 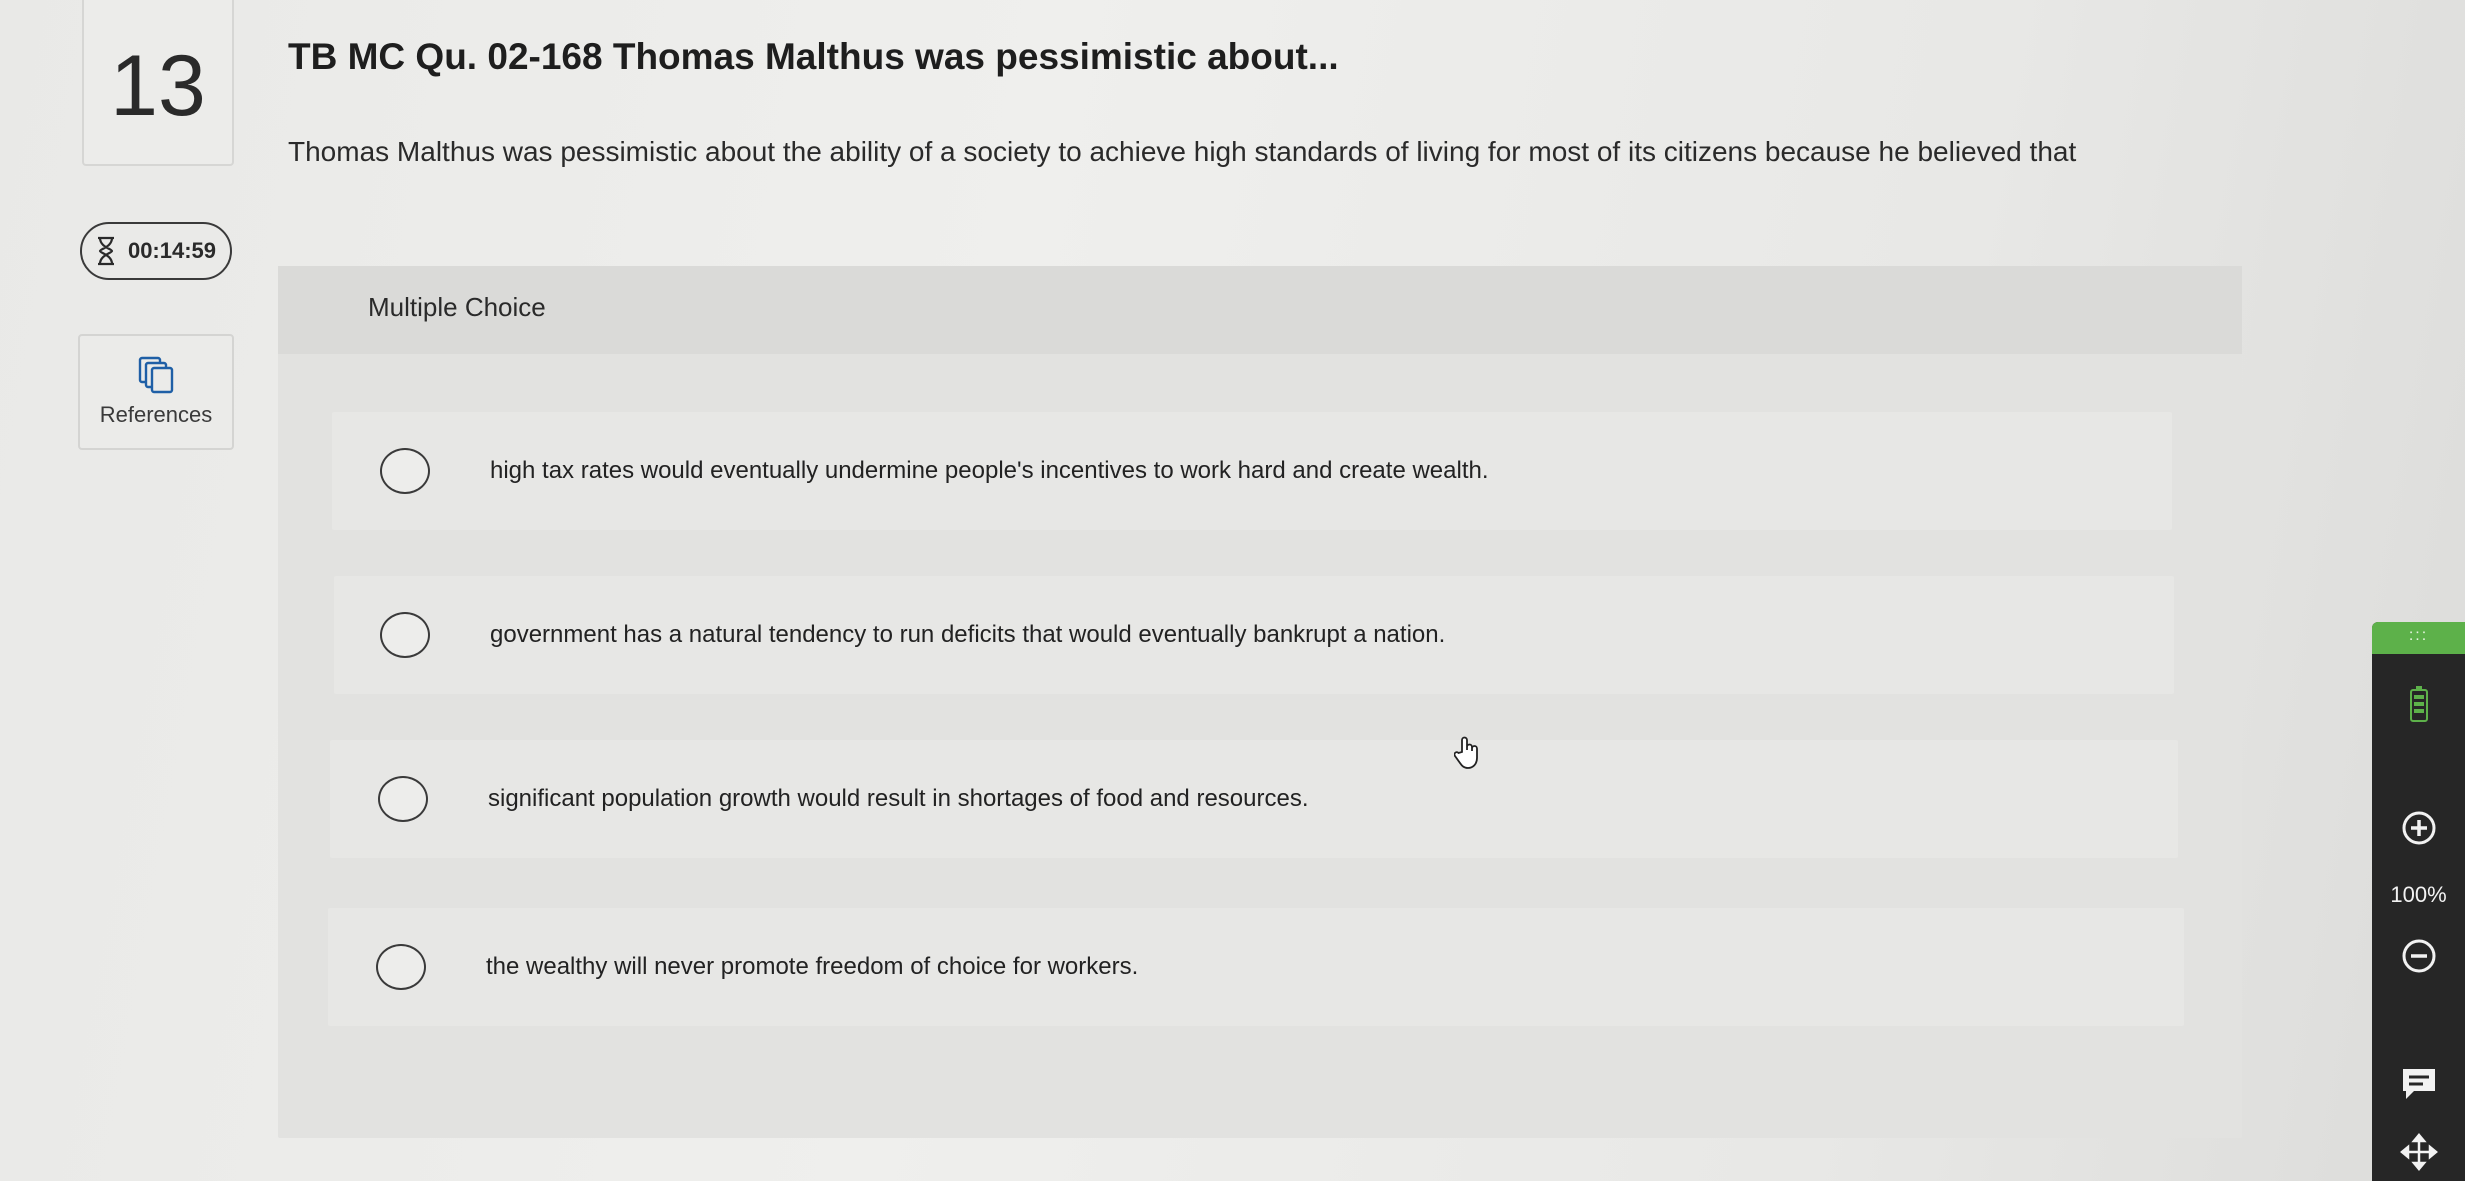 I want to click on multiple-choice-header: Multiple Choice, so click(x=1260, y=310).